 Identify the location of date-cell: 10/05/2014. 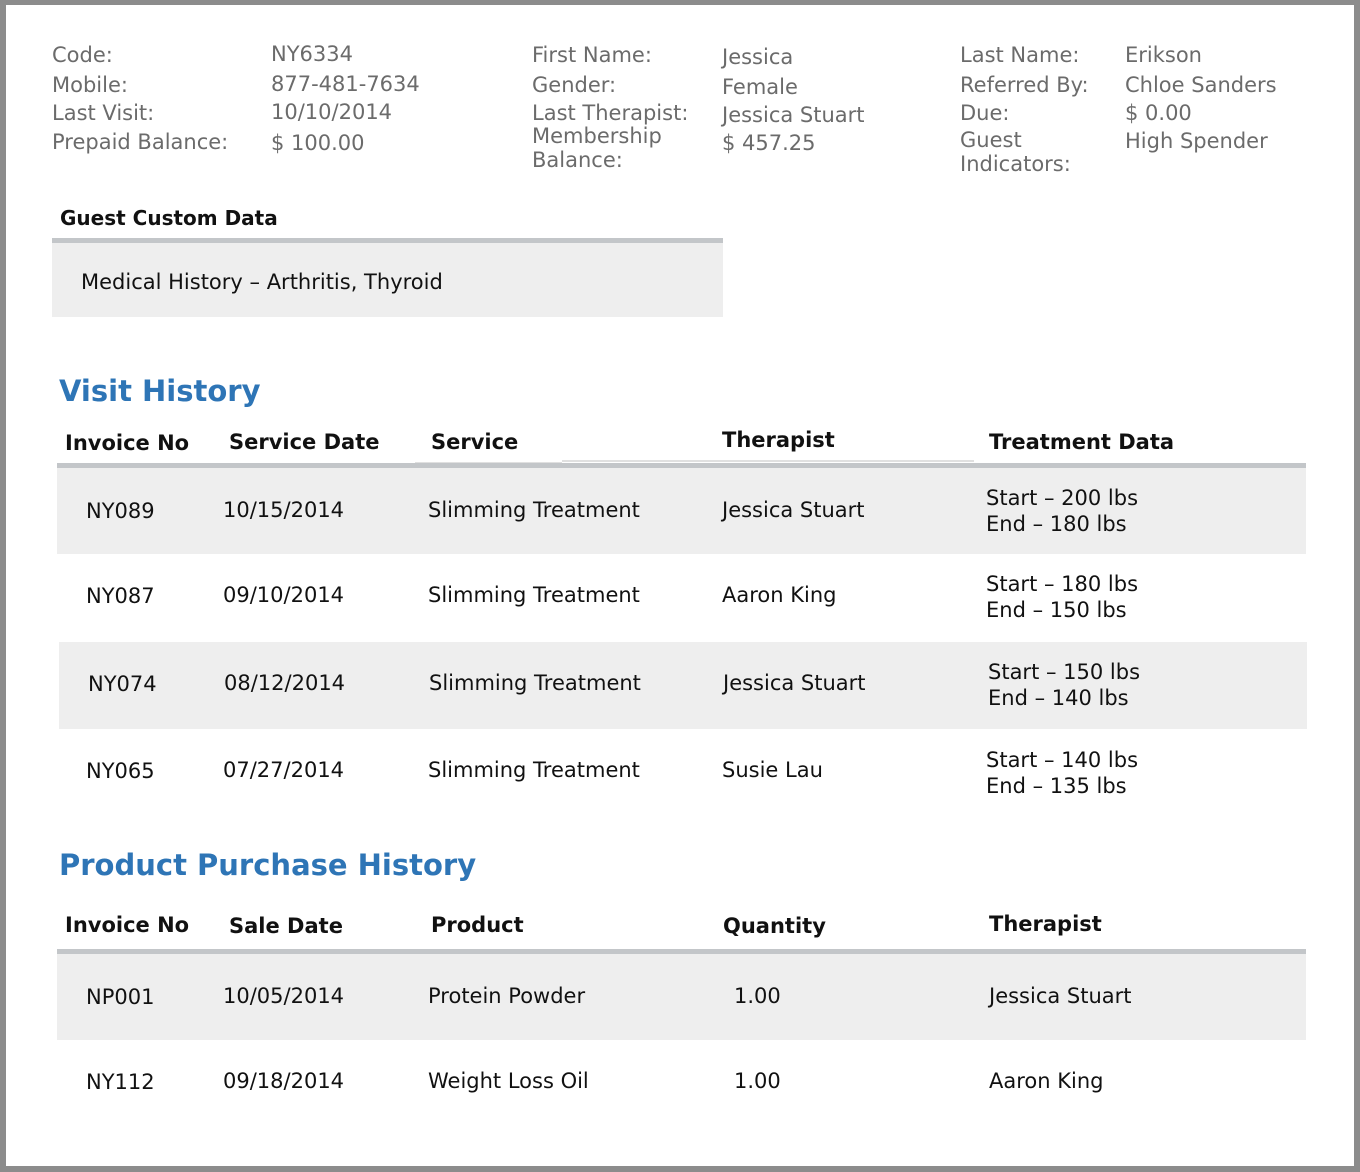
(284, 996).